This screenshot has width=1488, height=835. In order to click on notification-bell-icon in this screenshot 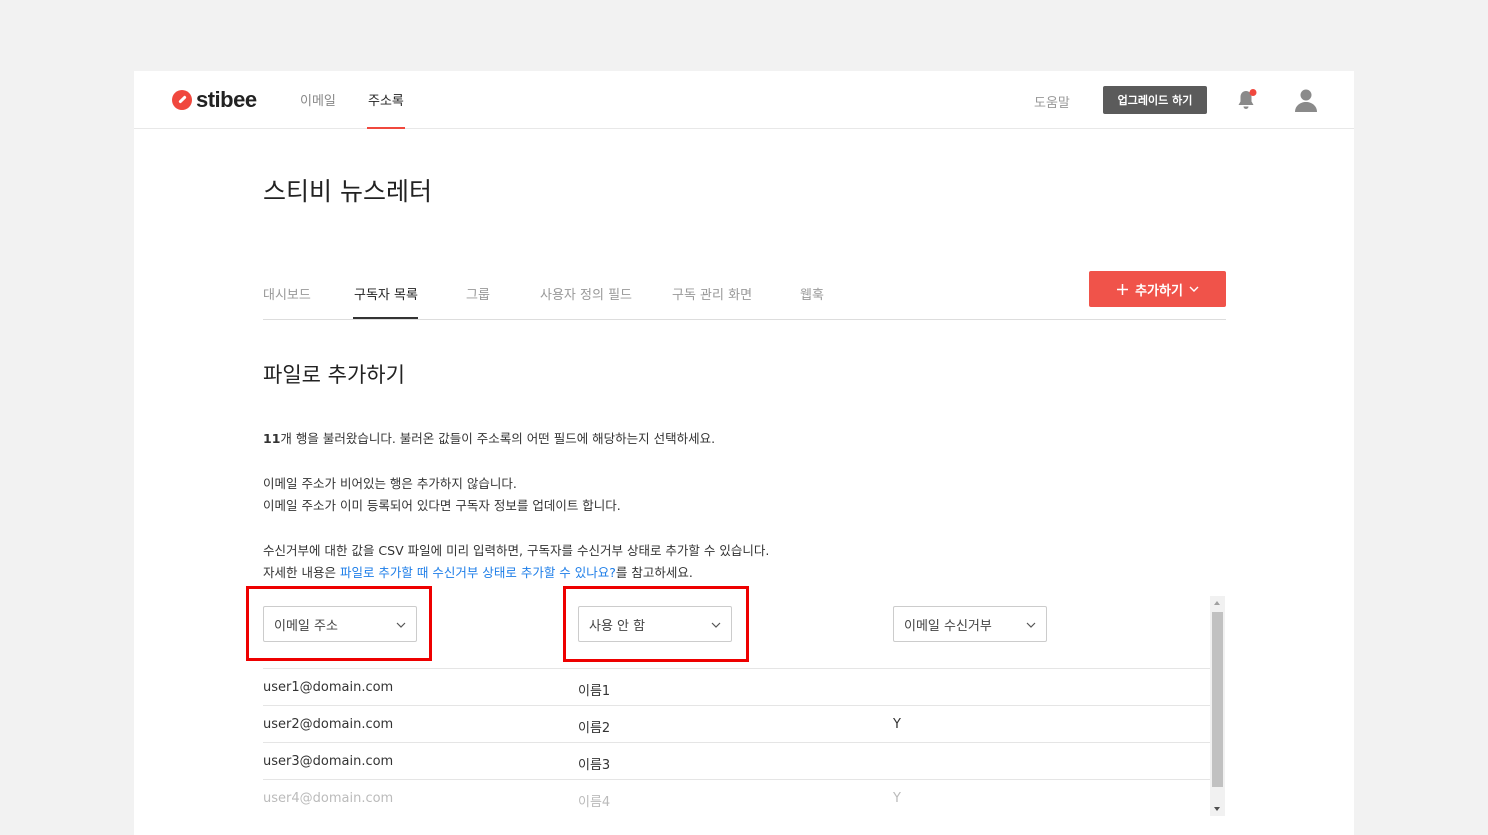, I will do `click(1246, 100)`.